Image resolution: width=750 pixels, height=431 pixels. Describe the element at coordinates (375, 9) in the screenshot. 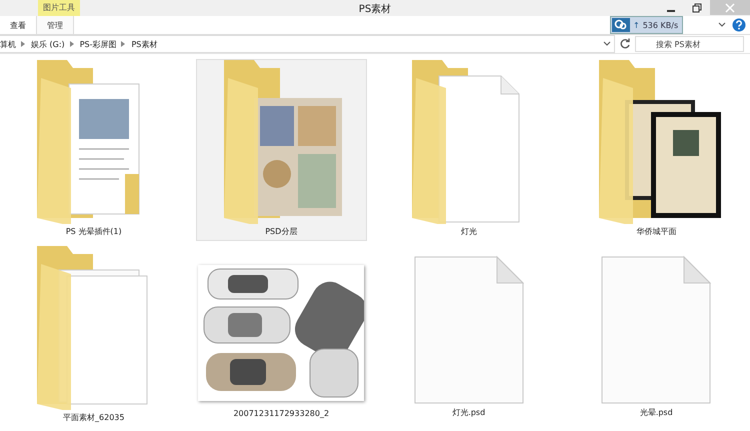

I see `window-title: PS素材` at that location.